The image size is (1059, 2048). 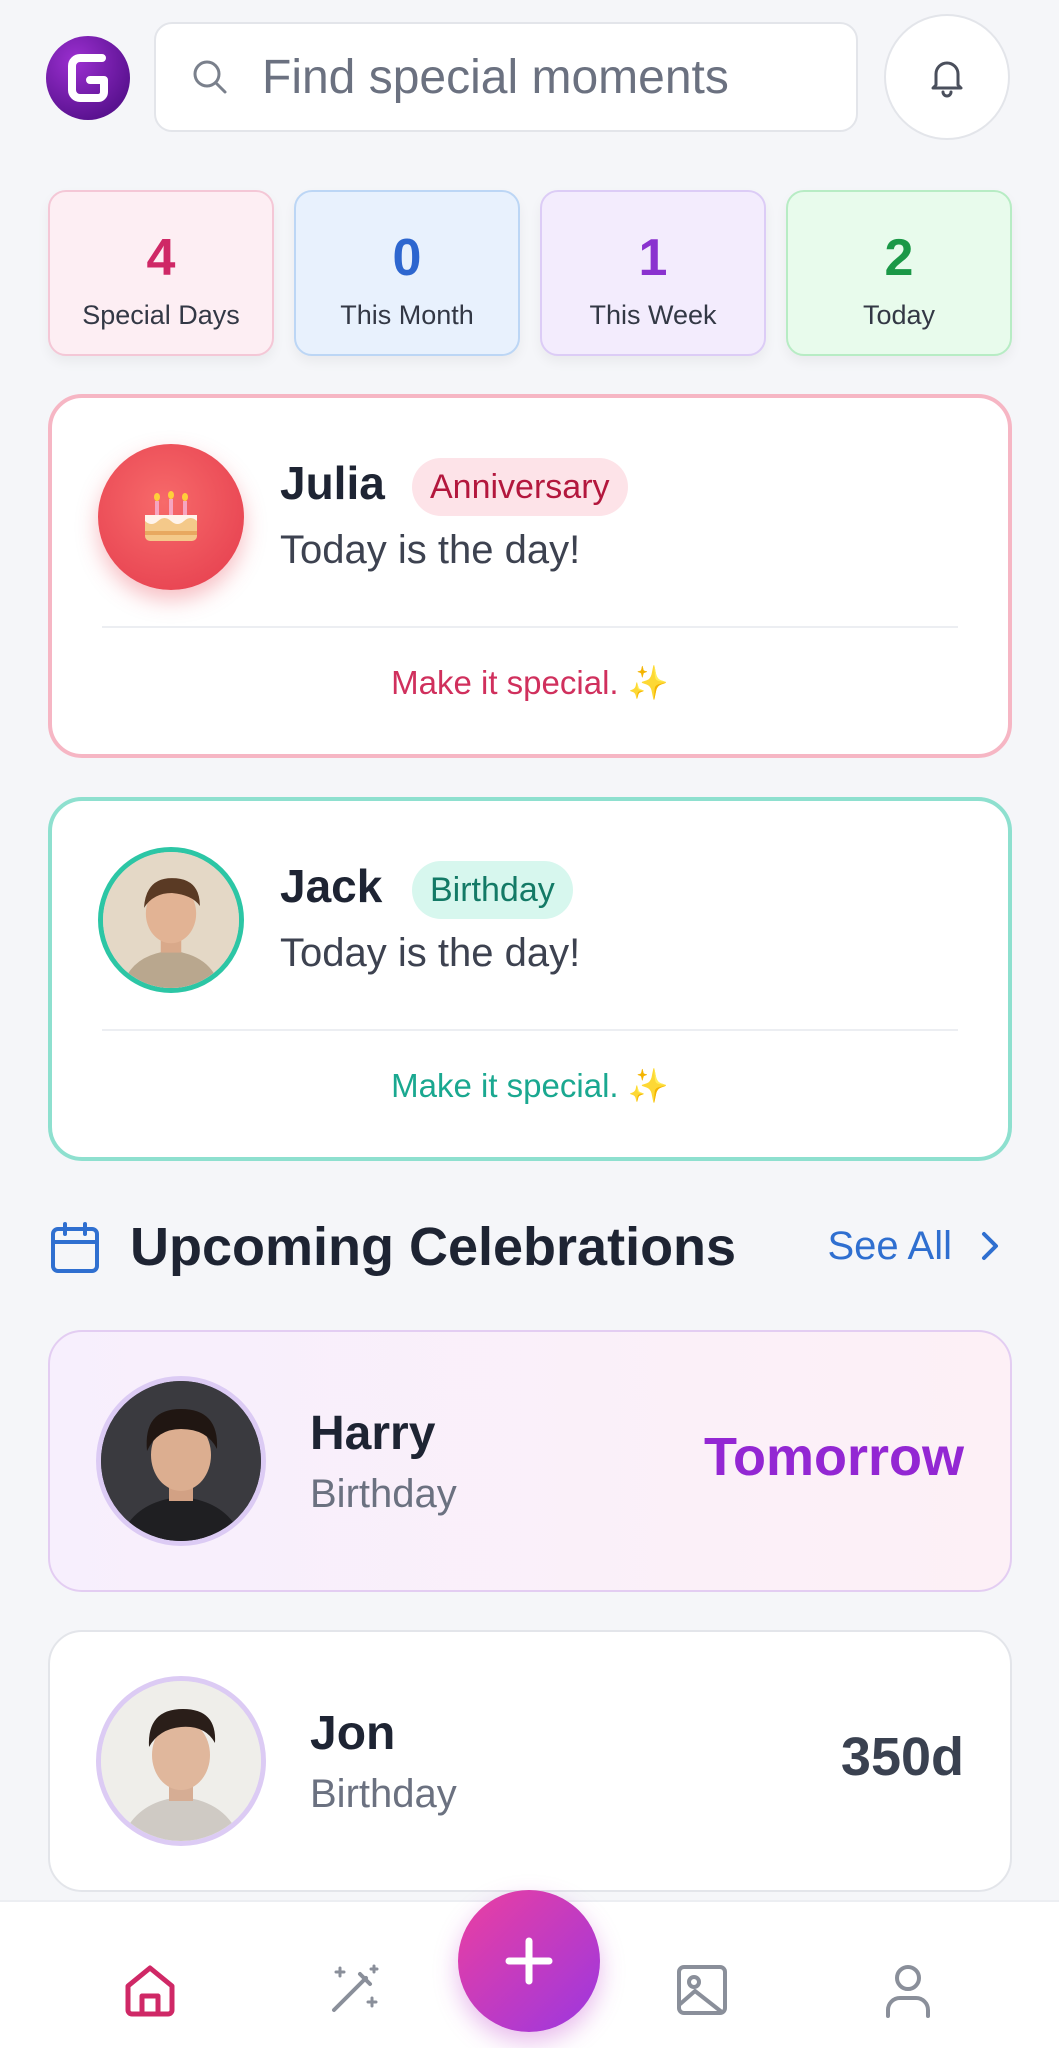 What do you see at coordinates (161, 315) in the screenshot?
I see `stat-label: Special Days` at bounding box center [161, 315].